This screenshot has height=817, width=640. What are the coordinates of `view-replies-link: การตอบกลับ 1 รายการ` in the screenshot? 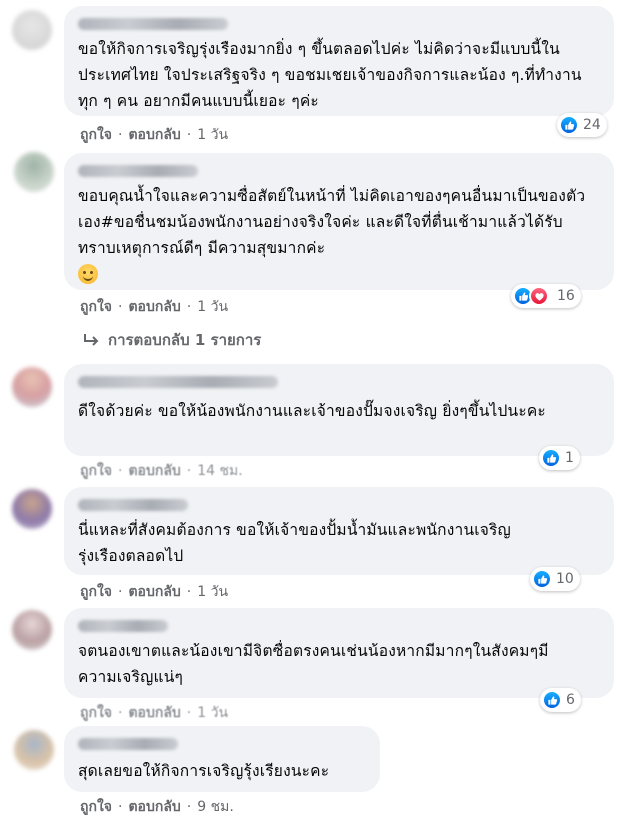 It's located at (171, 340).